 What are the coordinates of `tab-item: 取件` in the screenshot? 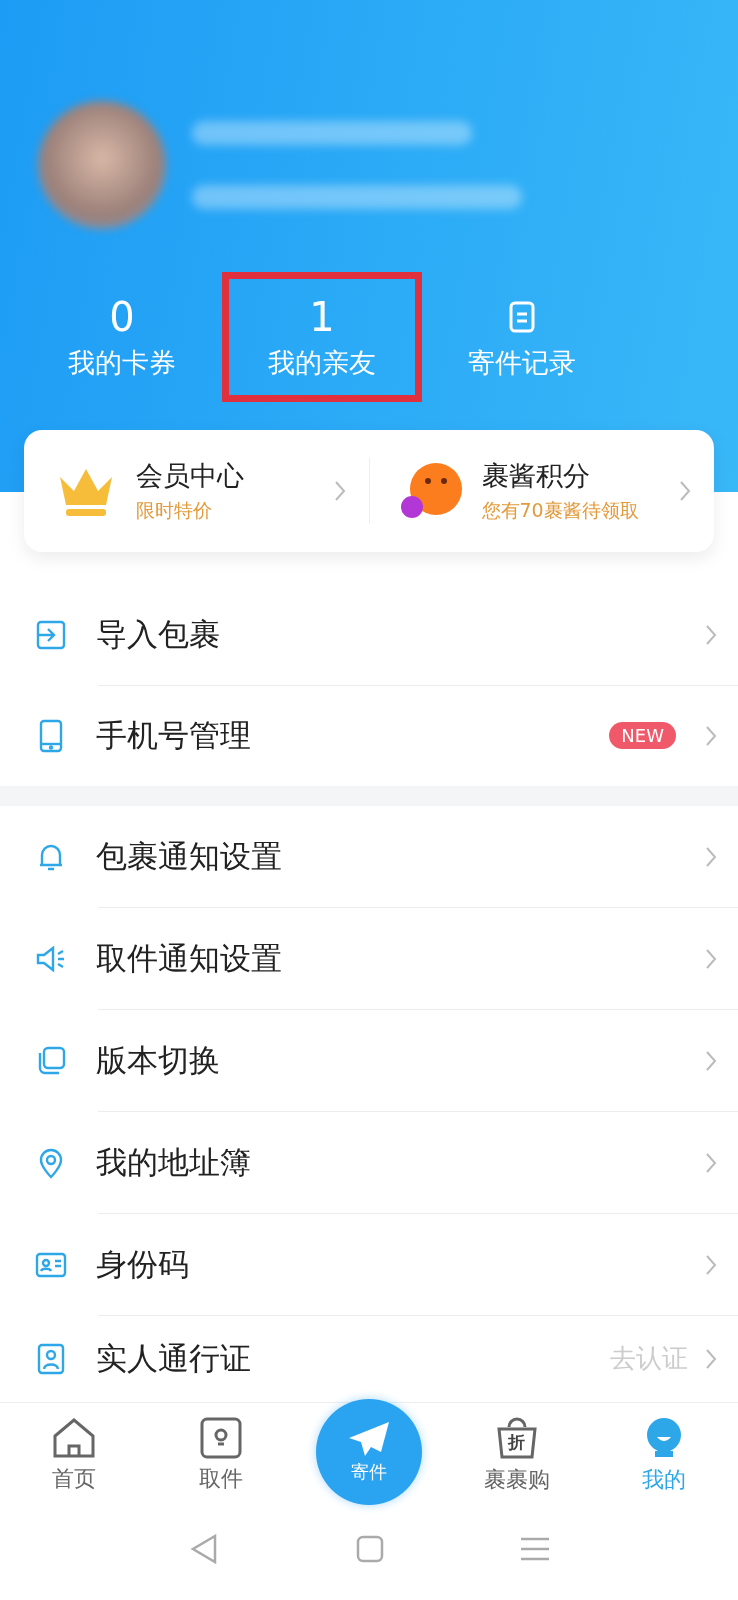 It's located at (221, 1455).